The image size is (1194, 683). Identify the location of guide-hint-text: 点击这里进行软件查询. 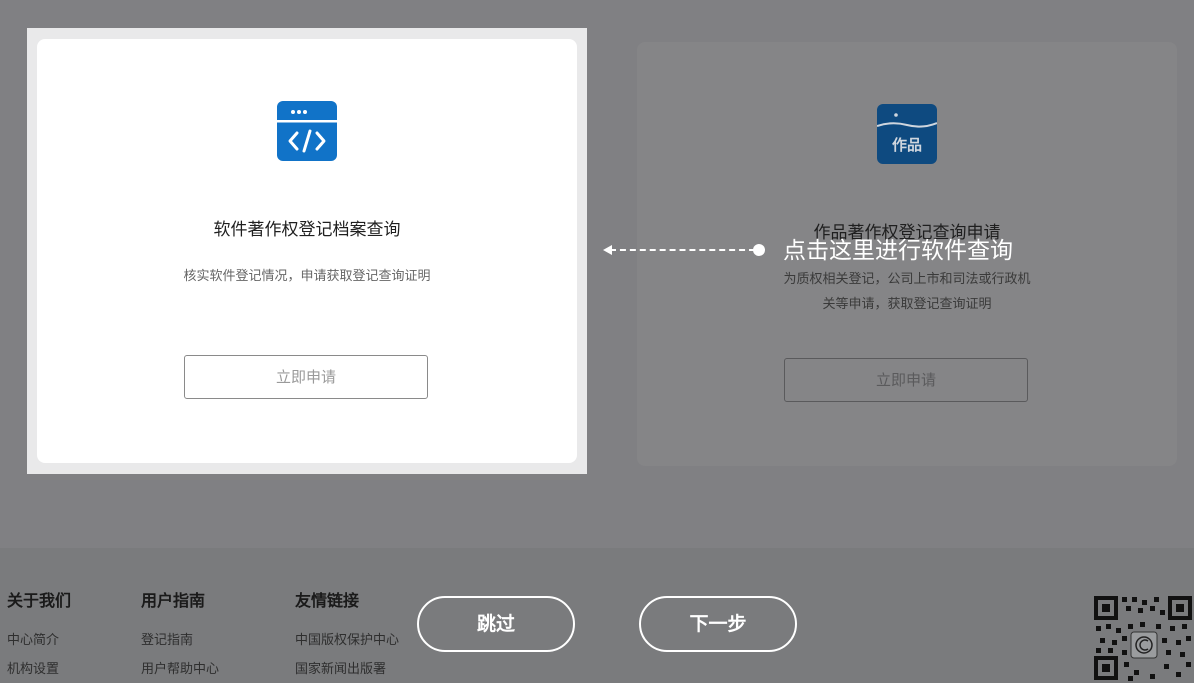
(898, 251).